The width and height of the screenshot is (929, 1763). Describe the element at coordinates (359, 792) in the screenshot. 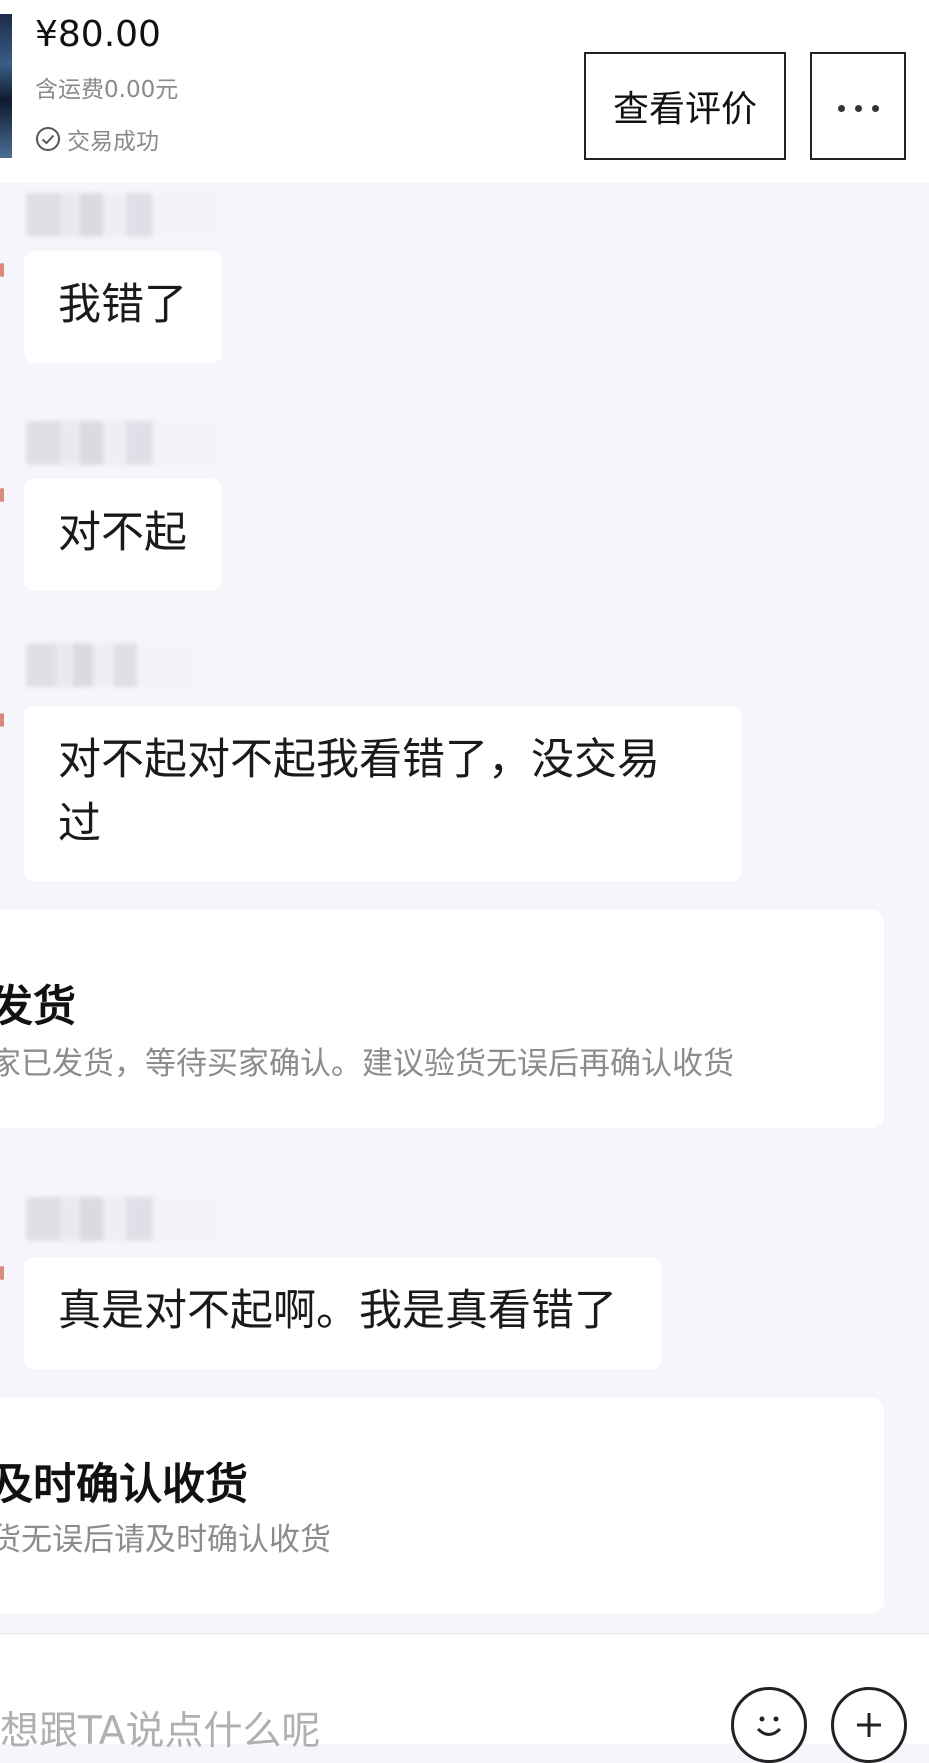

I see `message-text: 对不起对不起我看错了，没交易过` at that location.